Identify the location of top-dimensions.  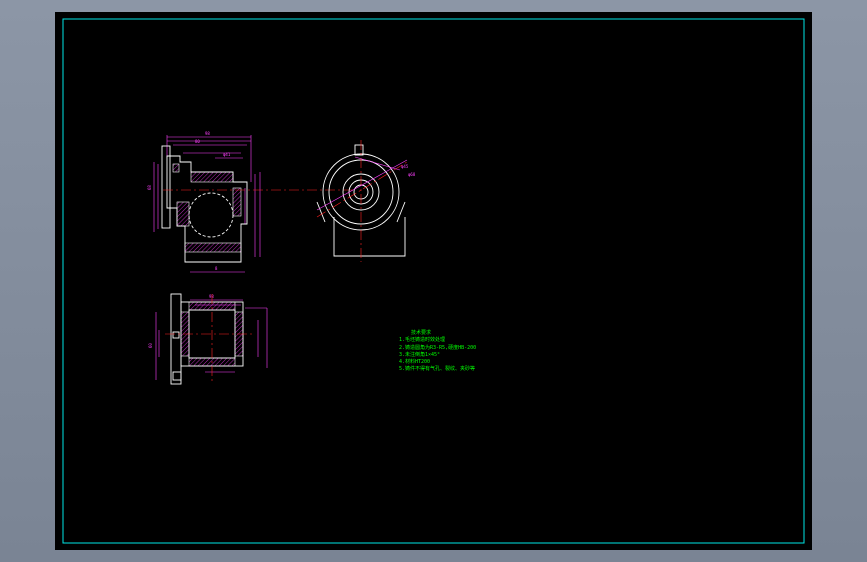
(211, 339).